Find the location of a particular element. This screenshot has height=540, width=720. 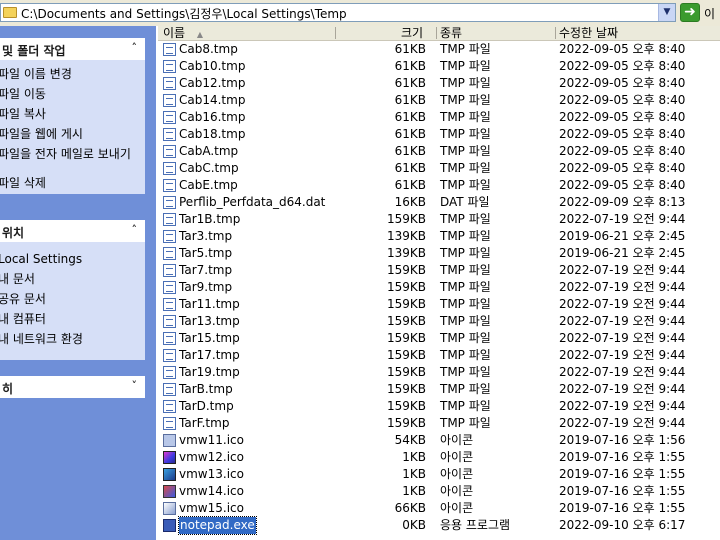

file-name: Cab14.tmp is located at coordinates (212, 100).